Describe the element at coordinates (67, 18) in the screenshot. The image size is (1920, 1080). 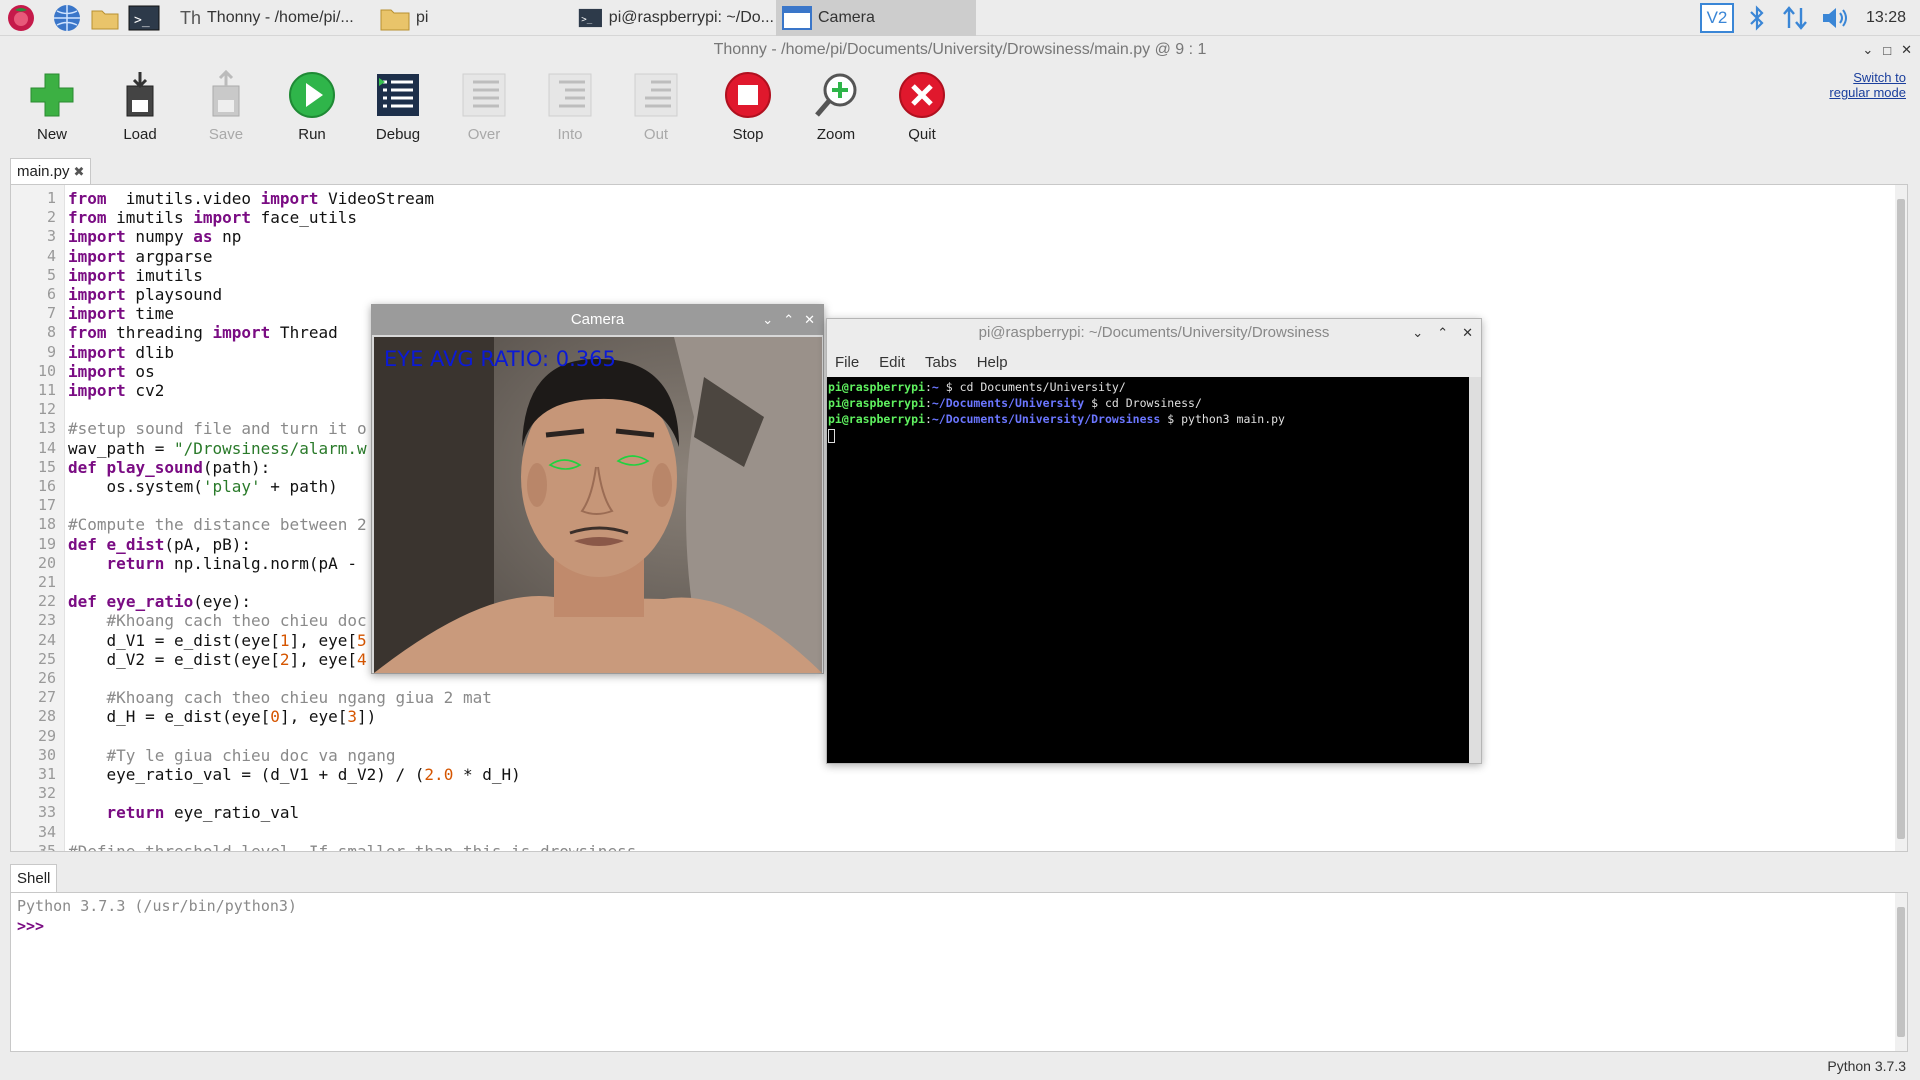
I see `web-browser-icon` at that location.